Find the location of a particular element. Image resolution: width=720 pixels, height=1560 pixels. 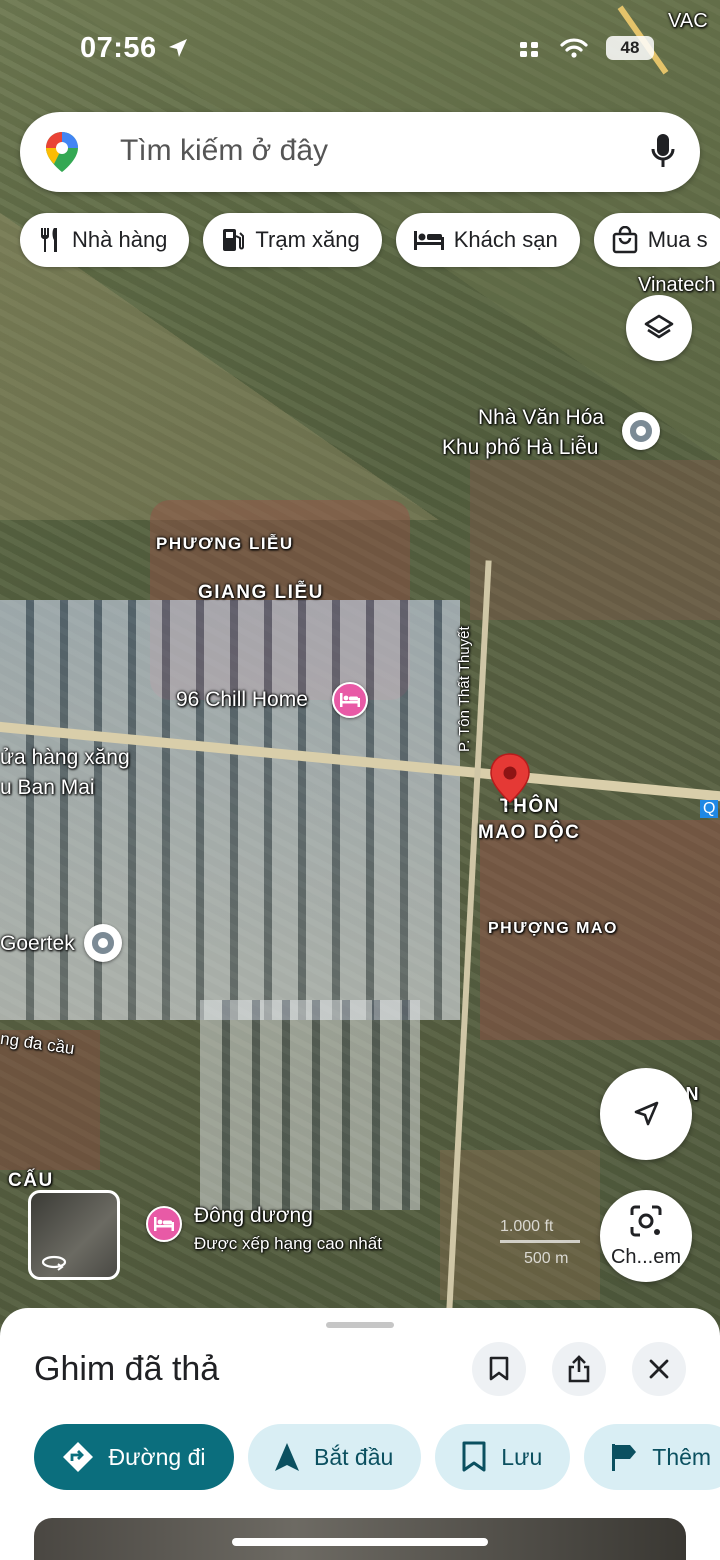

share-icon is located at coordinates (579, 1369).